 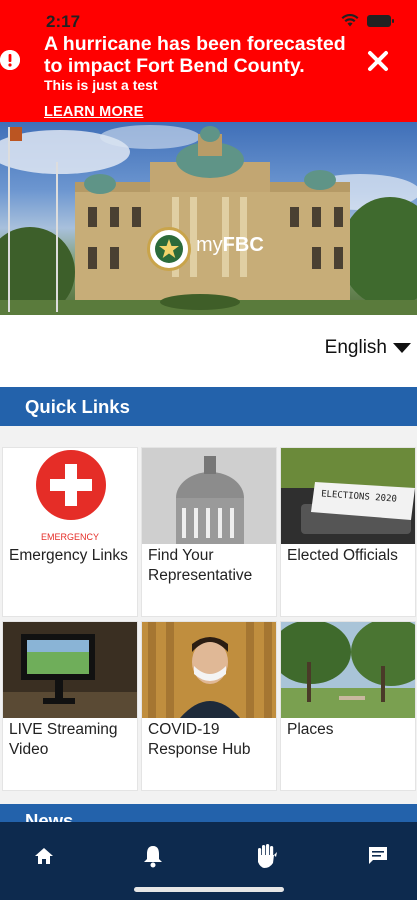 What do you see at coordinates (208, 406) in the screenshot?
I see `quick-links-header: Quick Links` at bounding box center [208, 406].